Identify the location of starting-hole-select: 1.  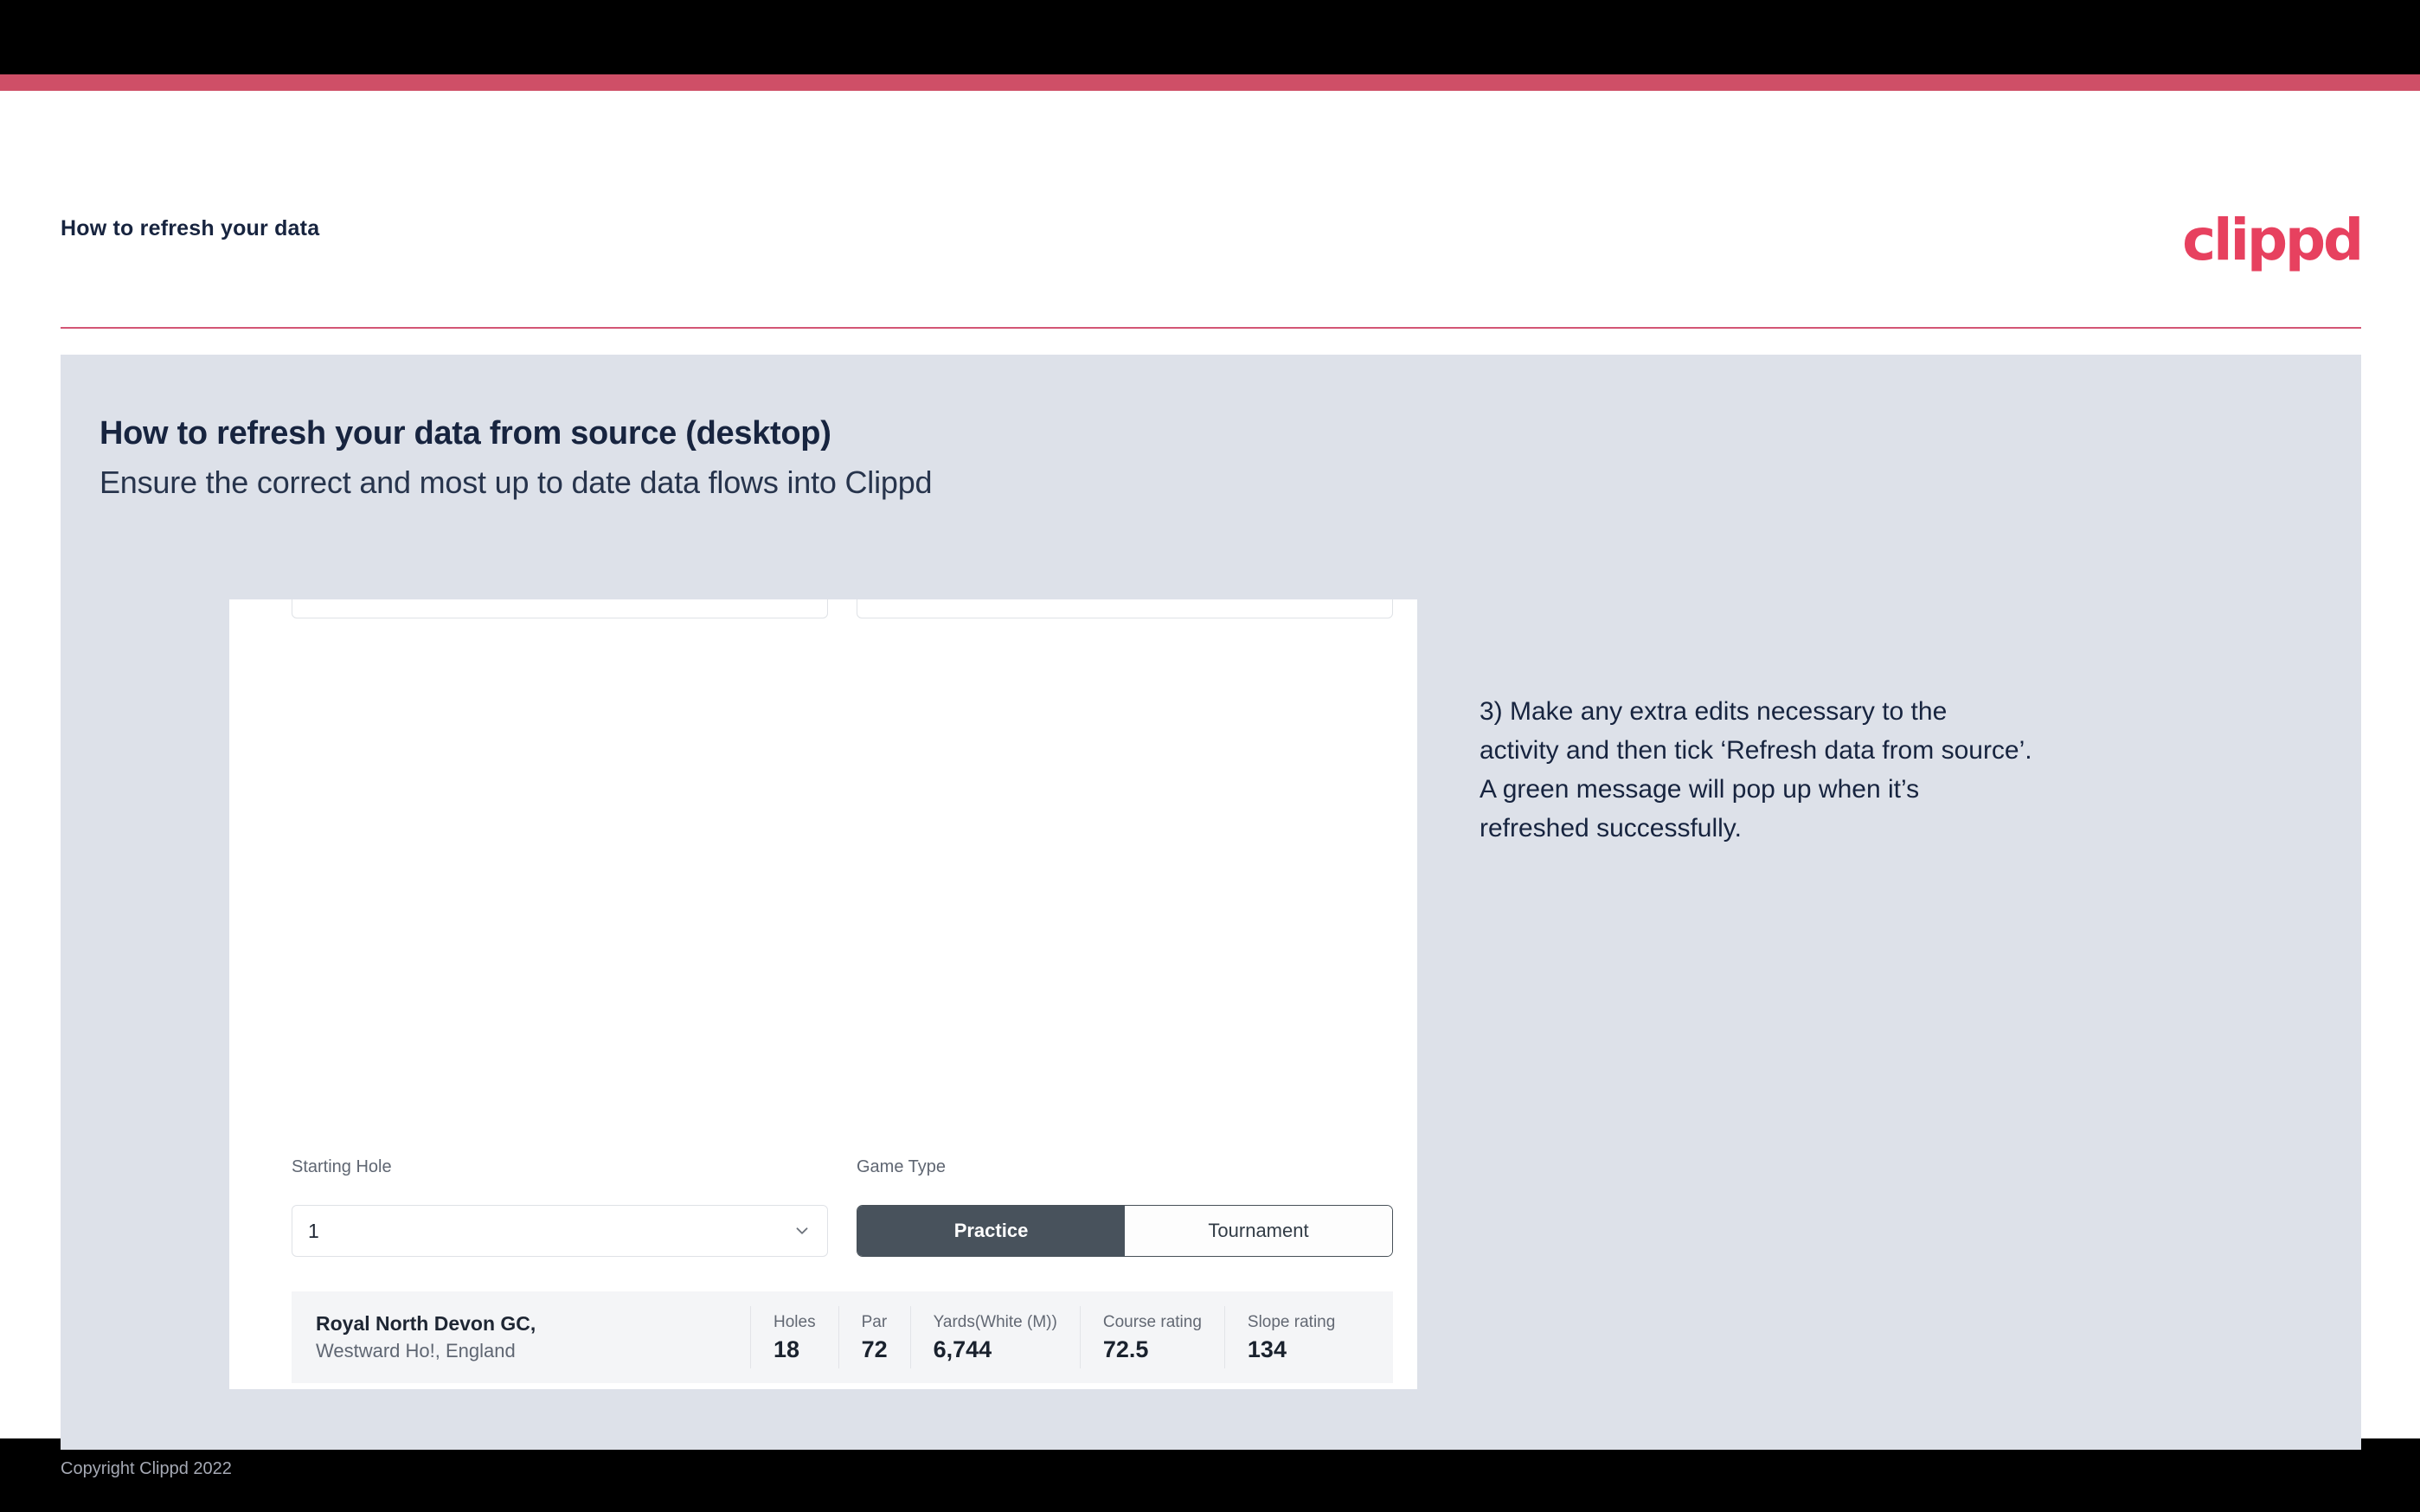
(560, 1231).